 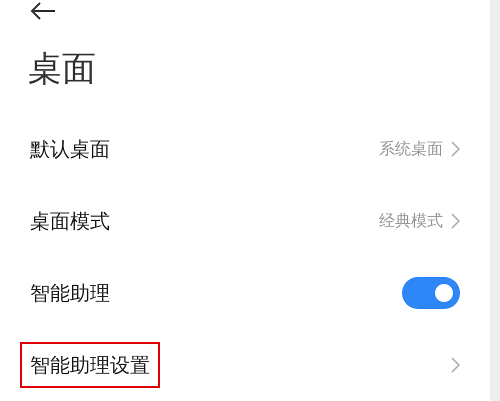 I want to click on setting-label: 智能助理, so click(x=70, y=293).